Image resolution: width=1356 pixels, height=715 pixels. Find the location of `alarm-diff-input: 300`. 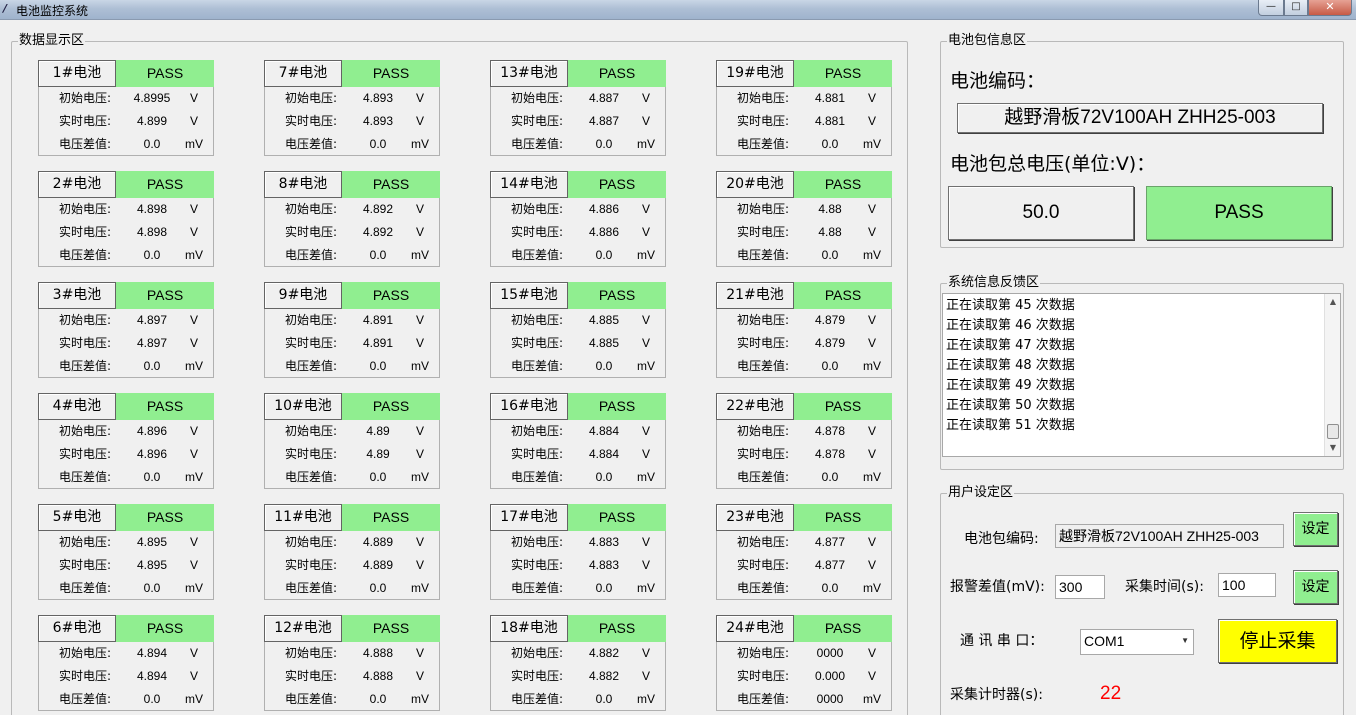

alarm-diff-input: 300 is located at coordinates (1080, 587).